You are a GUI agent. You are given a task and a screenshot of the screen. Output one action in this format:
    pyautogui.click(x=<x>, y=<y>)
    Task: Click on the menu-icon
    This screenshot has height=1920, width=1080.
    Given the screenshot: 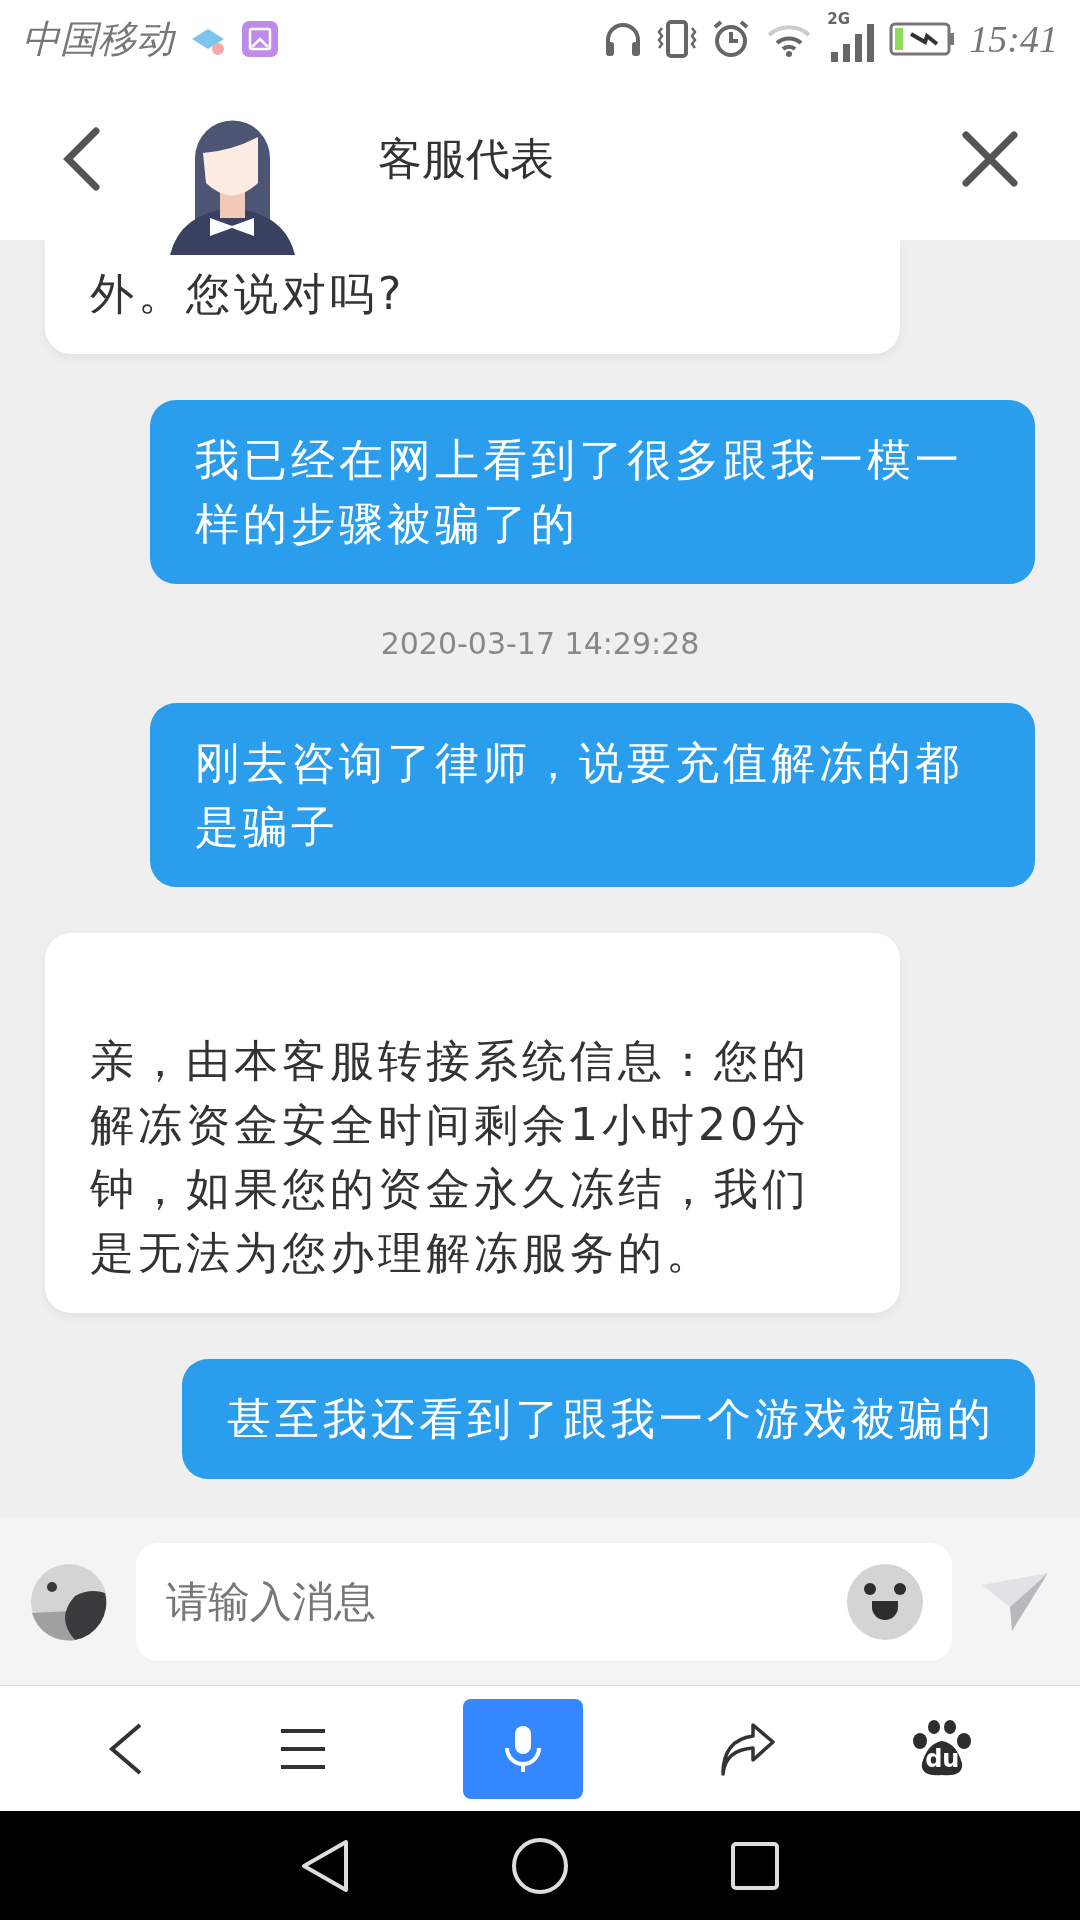 What is the action you would take?
    pyautogui.click(x=303, y=1748)
    